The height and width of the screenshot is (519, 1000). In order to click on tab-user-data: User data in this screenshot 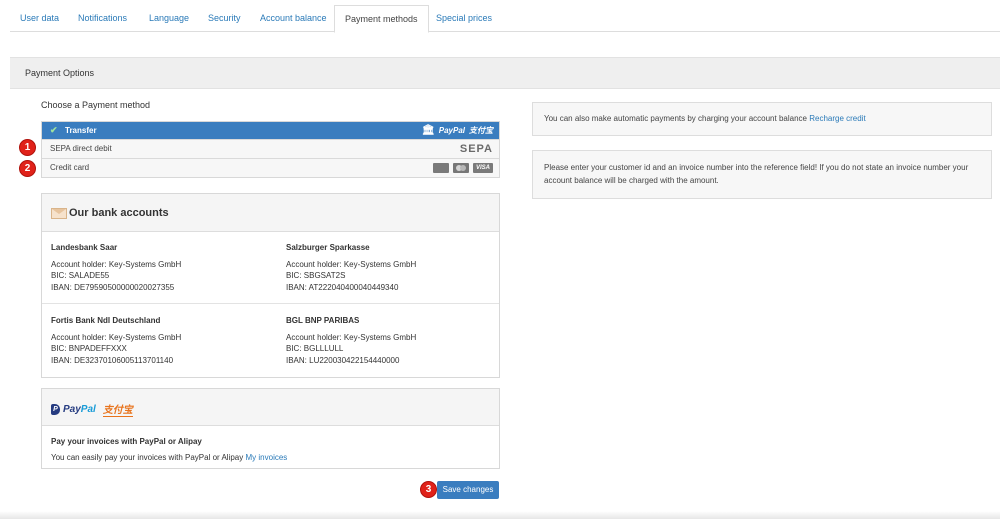, I will do `click(39, 18)`.